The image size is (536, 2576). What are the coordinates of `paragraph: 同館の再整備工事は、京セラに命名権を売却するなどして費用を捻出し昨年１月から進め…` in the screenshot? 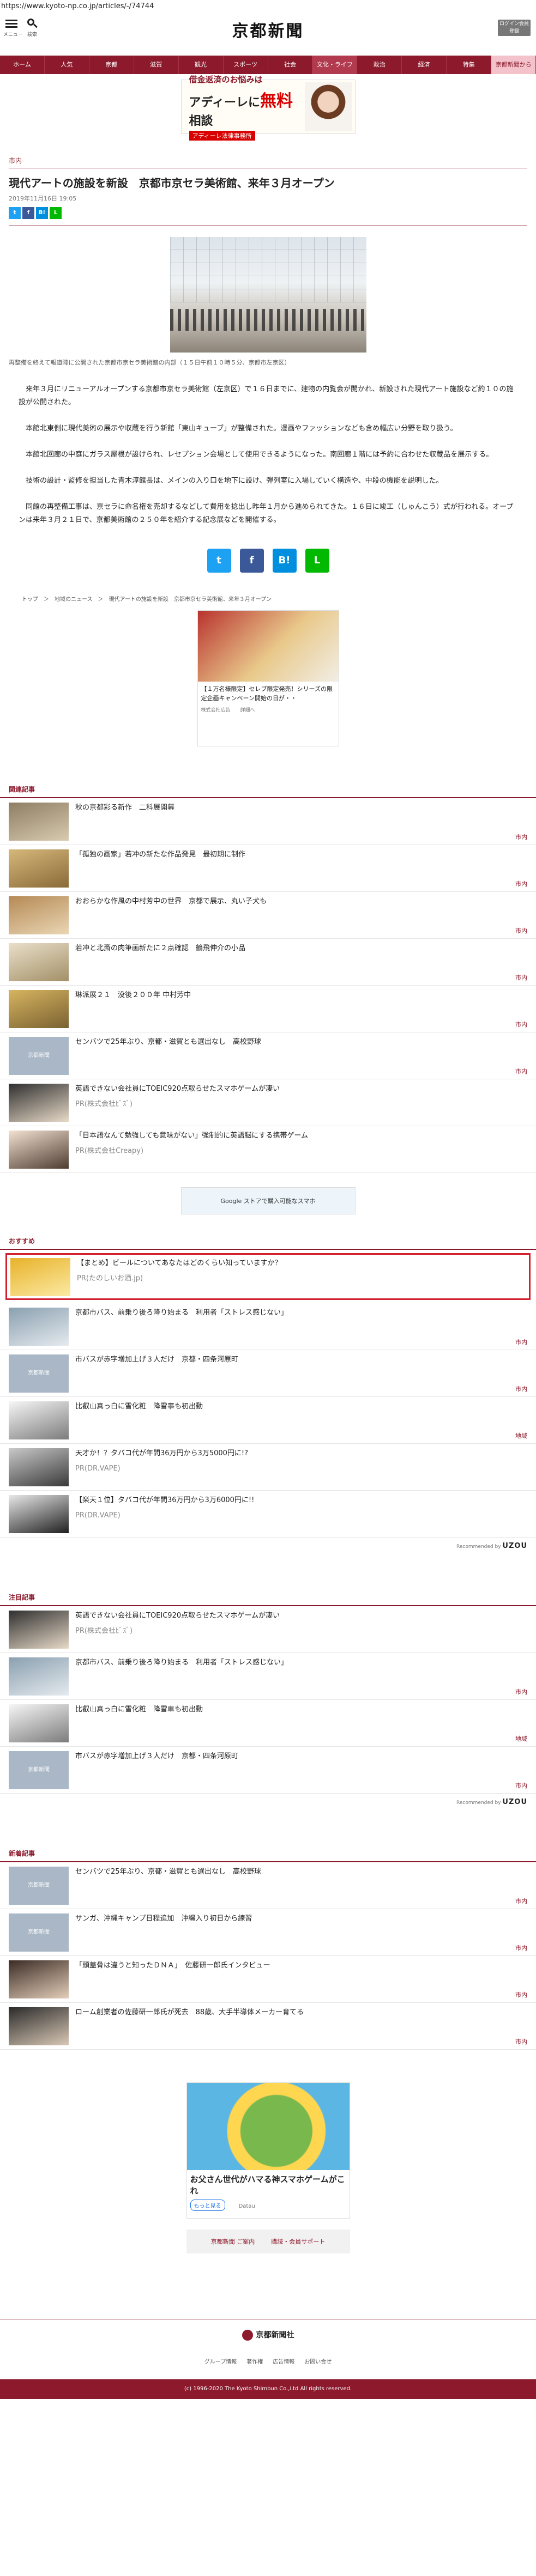 It's located at (266, 514).